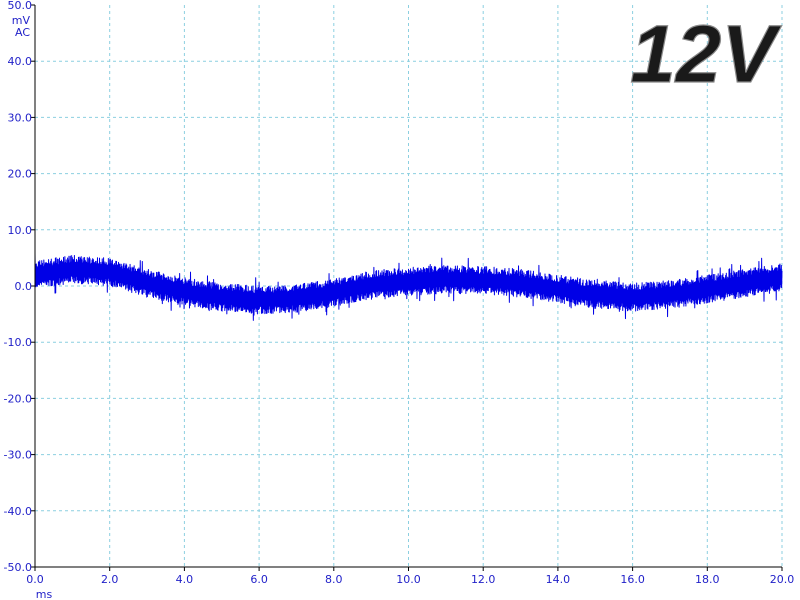 The width and height of the screenshot is (800, 600). Describe the element at coordinates (20, 6) in the screenshot. I see `y-tick-label: 50.0` at that location.